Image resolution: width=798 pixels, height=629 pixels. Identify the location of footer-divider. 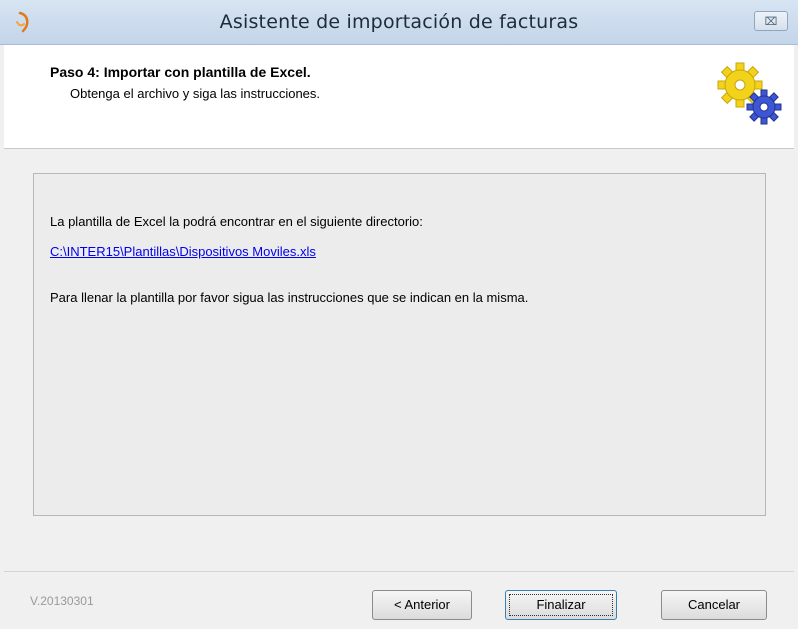
(399, 571).